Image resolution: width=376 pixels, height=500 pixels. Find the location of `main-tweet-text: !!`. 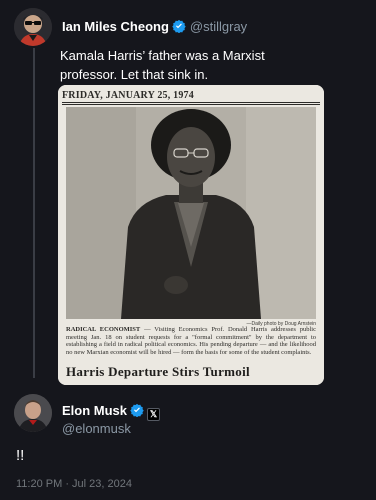

main-tweet-text: !! is located at coordinates (20, 455).